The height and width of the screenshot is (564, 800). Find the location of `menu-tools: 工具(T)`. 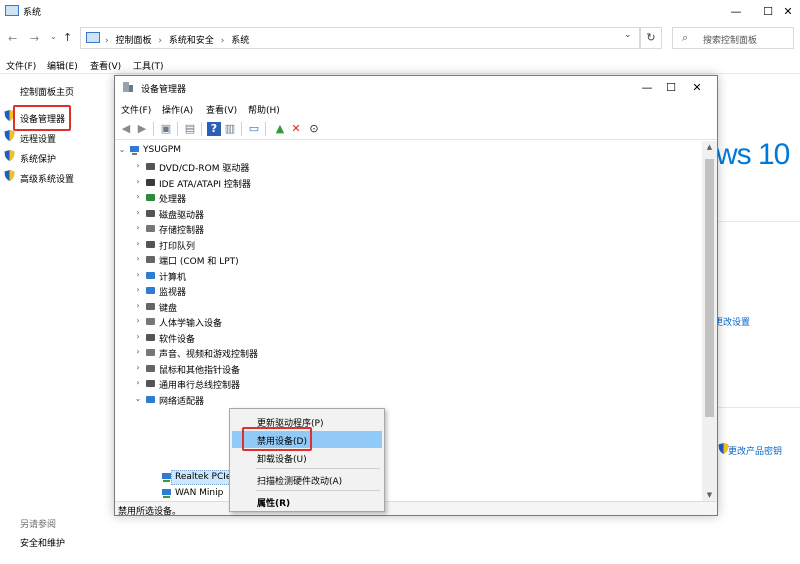

menu-tools: 工具(T) is located at coordinates (148, 65).